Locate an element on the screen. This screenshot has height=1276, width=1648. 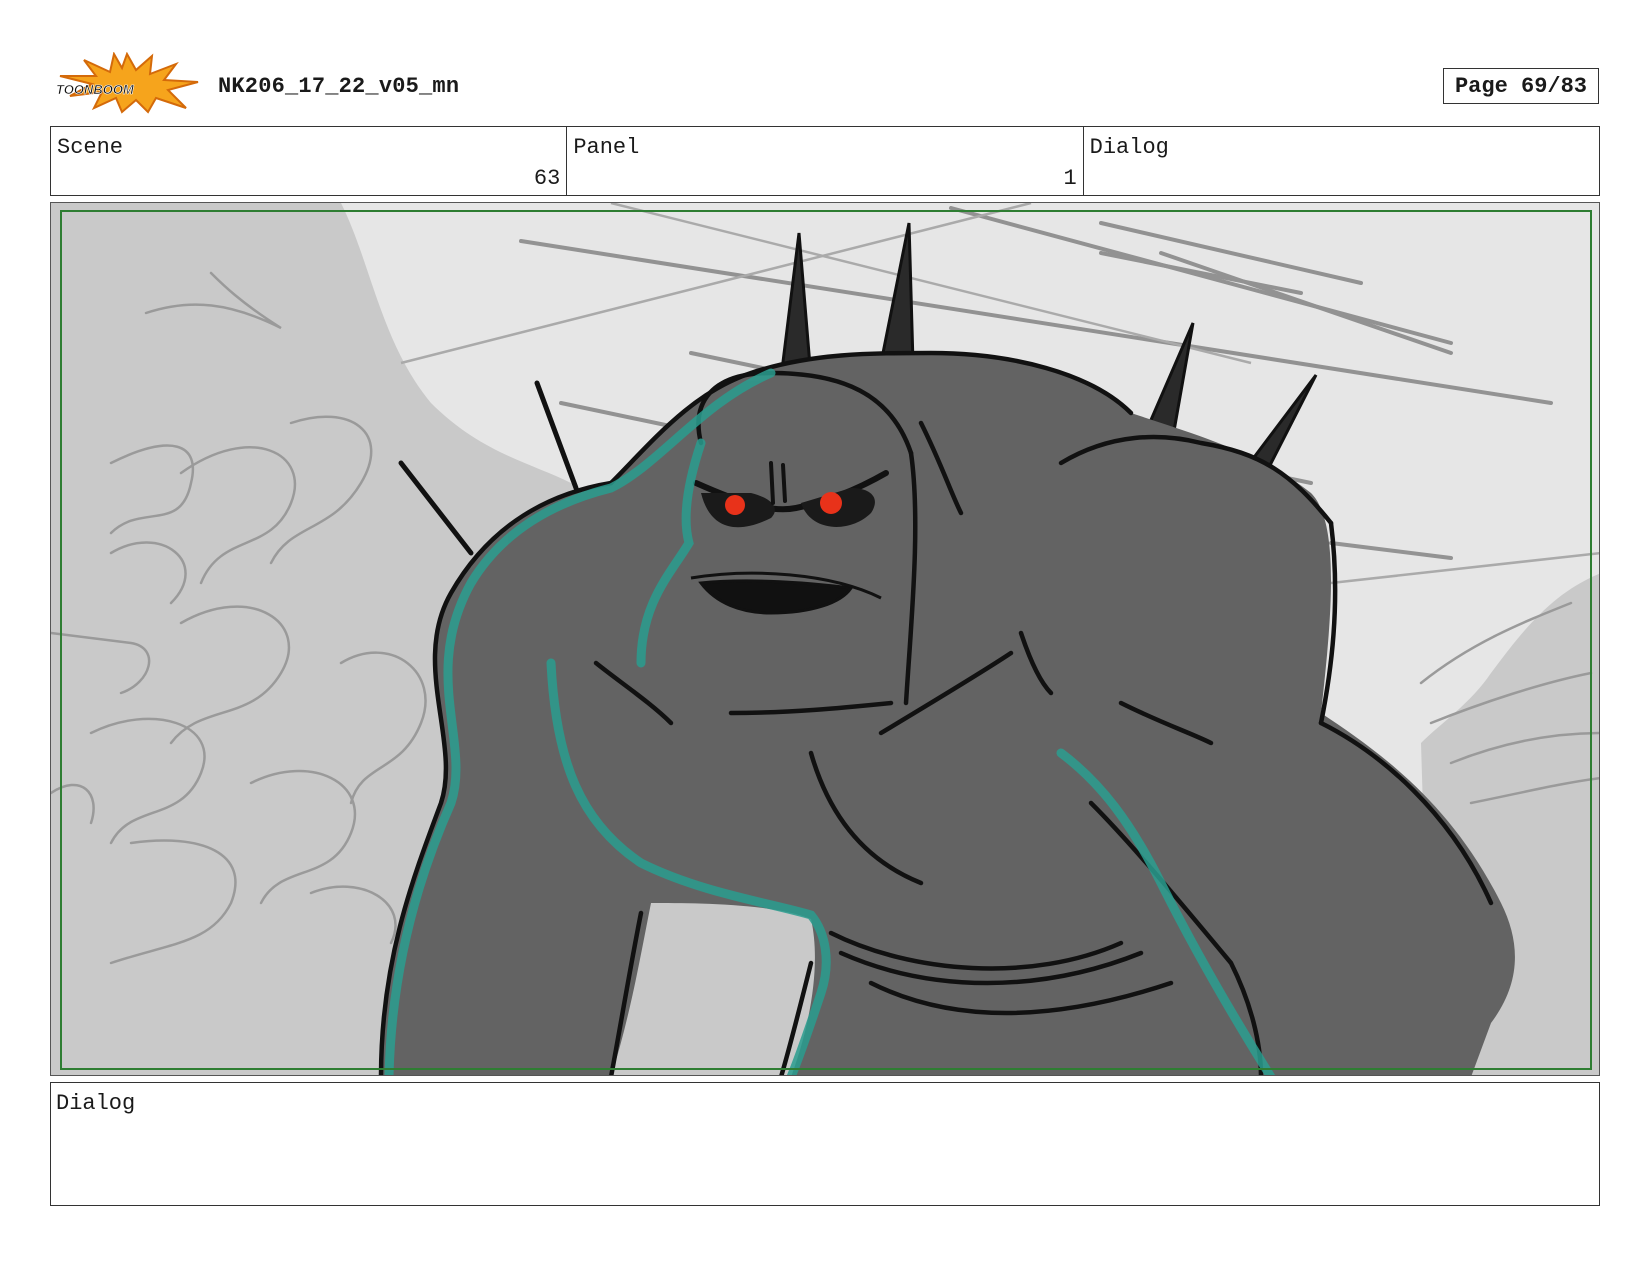
panel-info-row: Scene 63 Panel 1 Dialog is located at coordinates (825, 161).